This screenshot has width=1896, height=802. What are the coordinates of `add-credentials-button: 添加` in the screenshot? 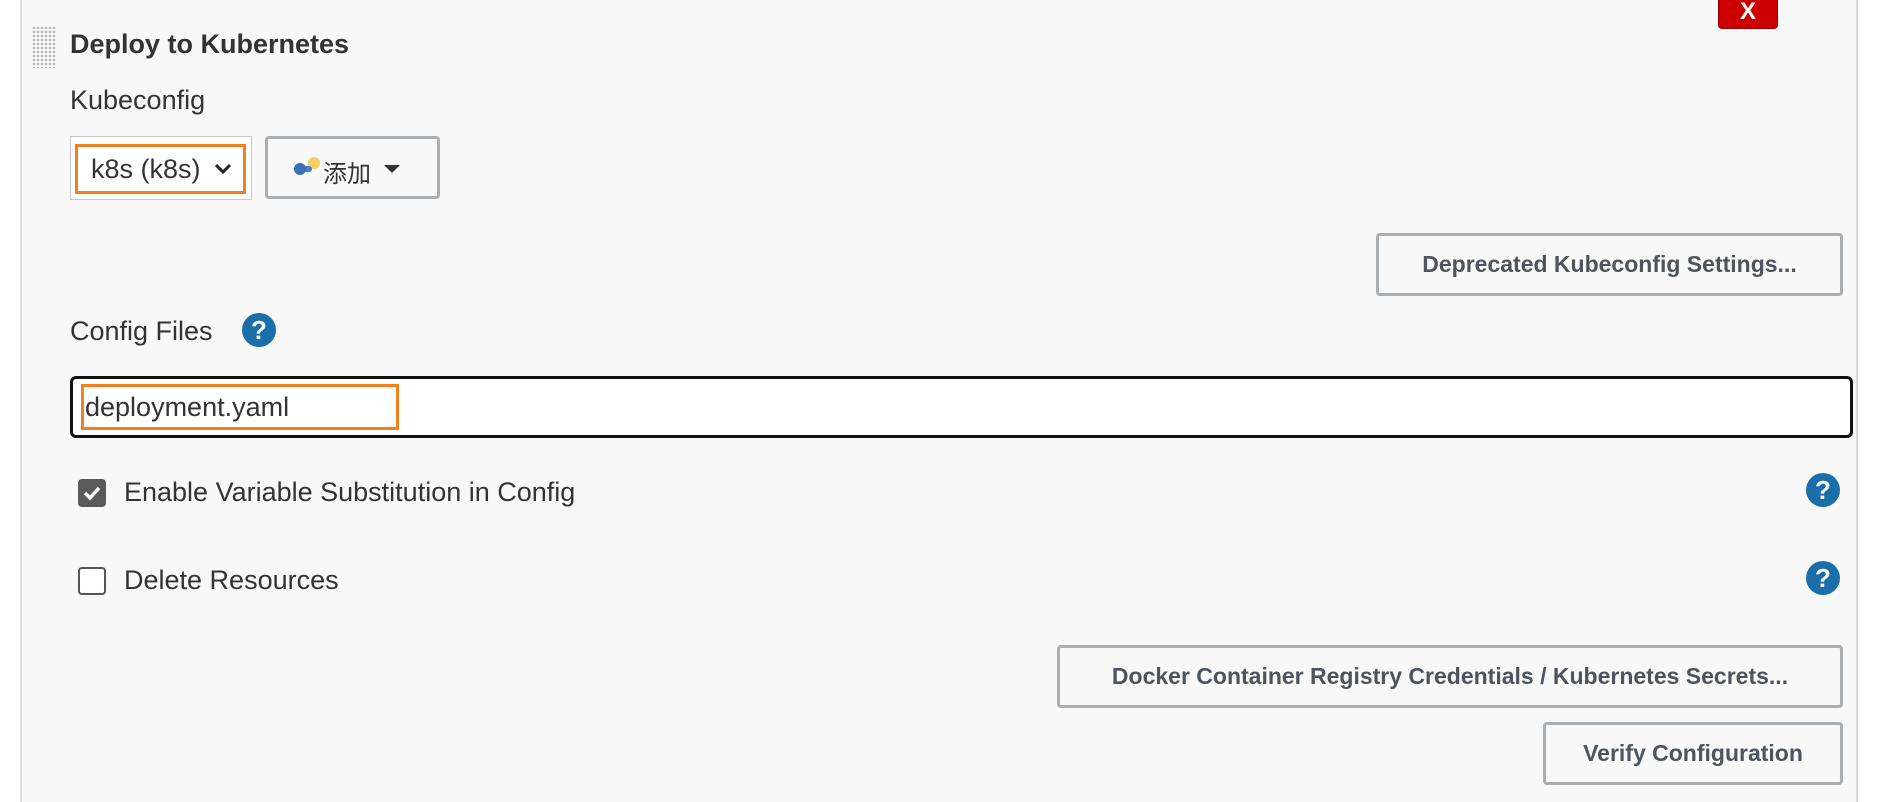 It's located at (352, 167).